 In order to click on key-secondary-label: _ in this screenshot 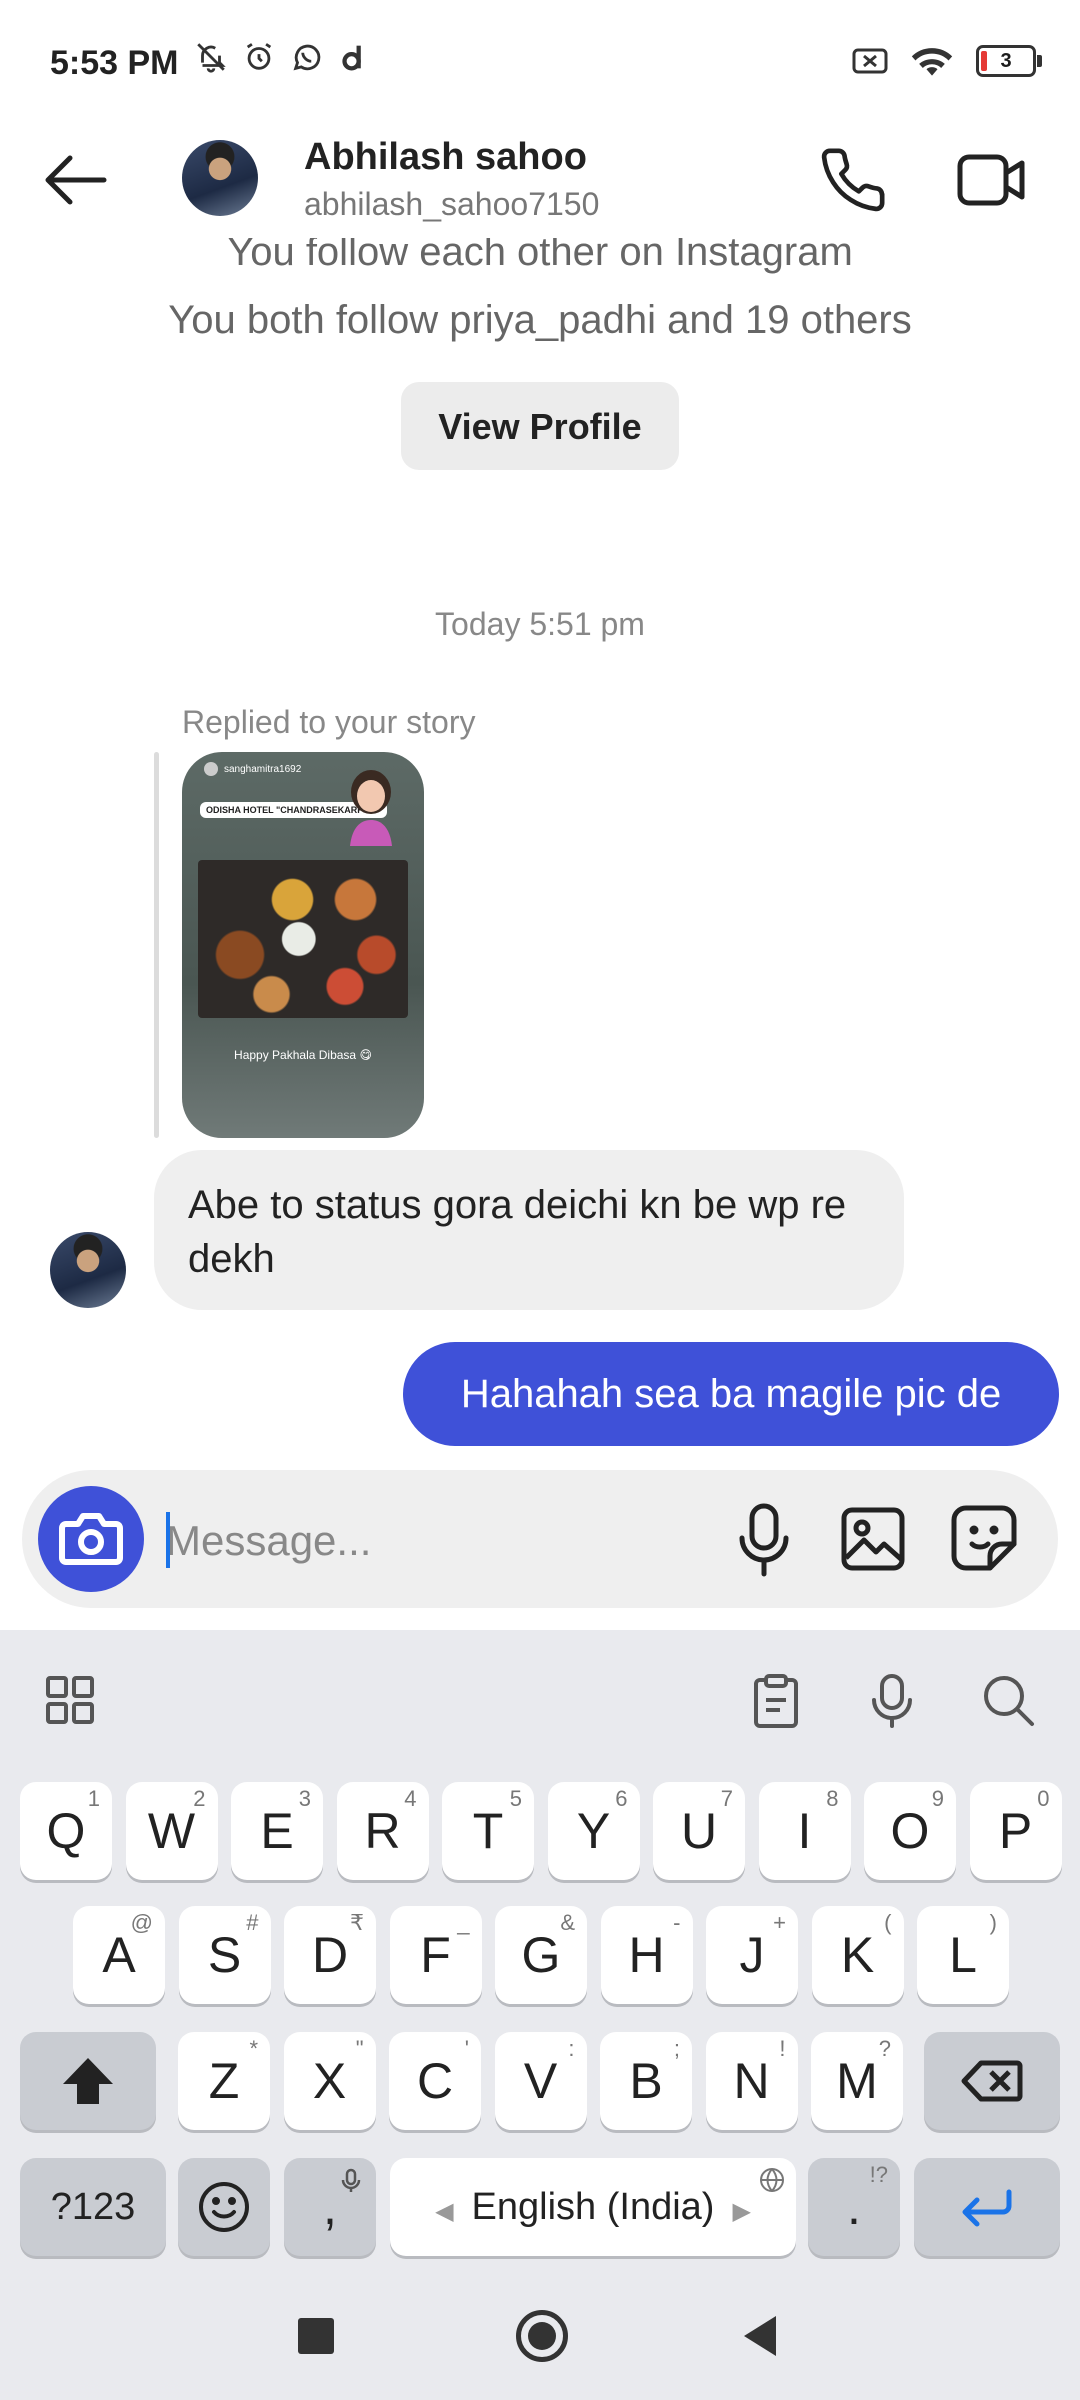, I will do `click(463, 1922)`.